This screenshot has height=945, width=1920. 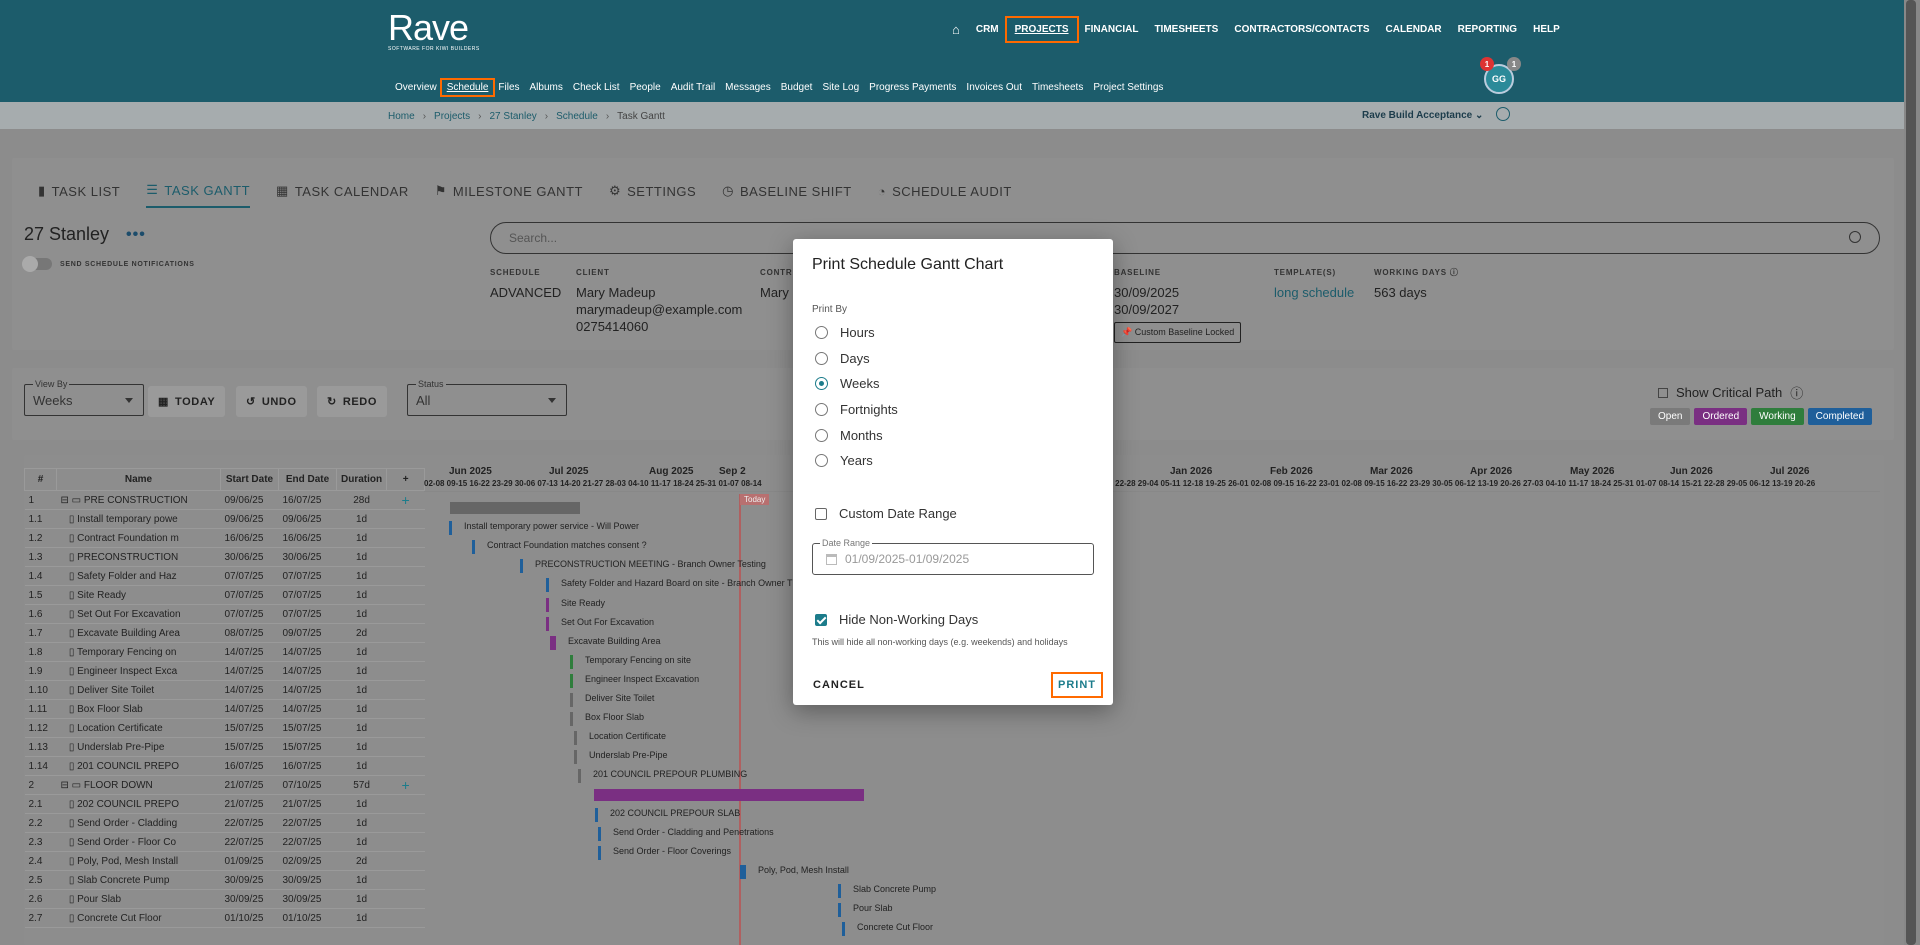 I want to click on checkbox, so click(x=821, y=513).